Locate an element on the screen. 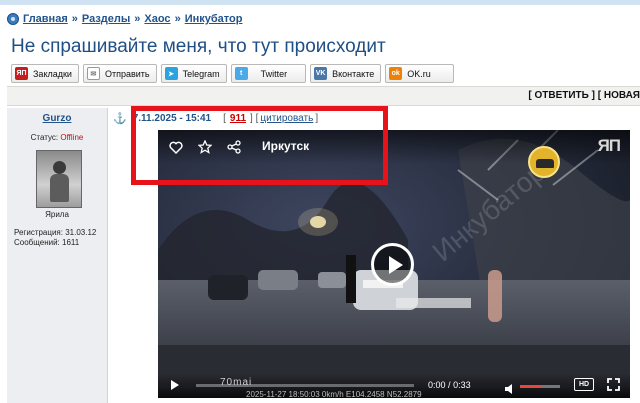 This screenshot has width=640, height=403. share-button-label: Отправить is located at coordinates (127, 73).